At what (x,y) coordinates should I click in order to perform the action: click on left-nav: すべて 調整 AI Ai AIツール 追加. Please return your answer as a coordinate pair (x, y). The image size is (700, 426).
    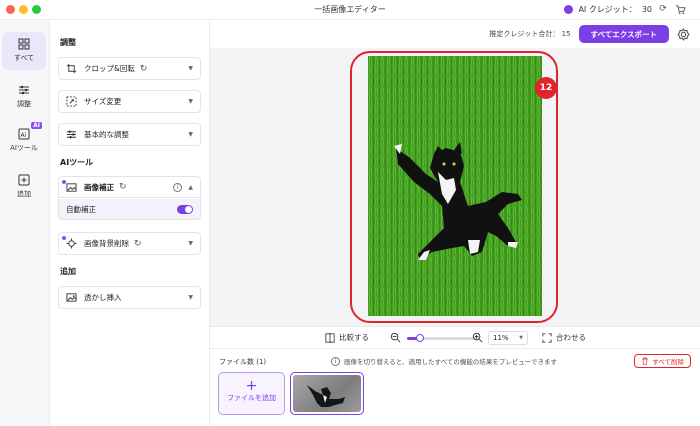
    Looking at the image, I should click on (25, 223).